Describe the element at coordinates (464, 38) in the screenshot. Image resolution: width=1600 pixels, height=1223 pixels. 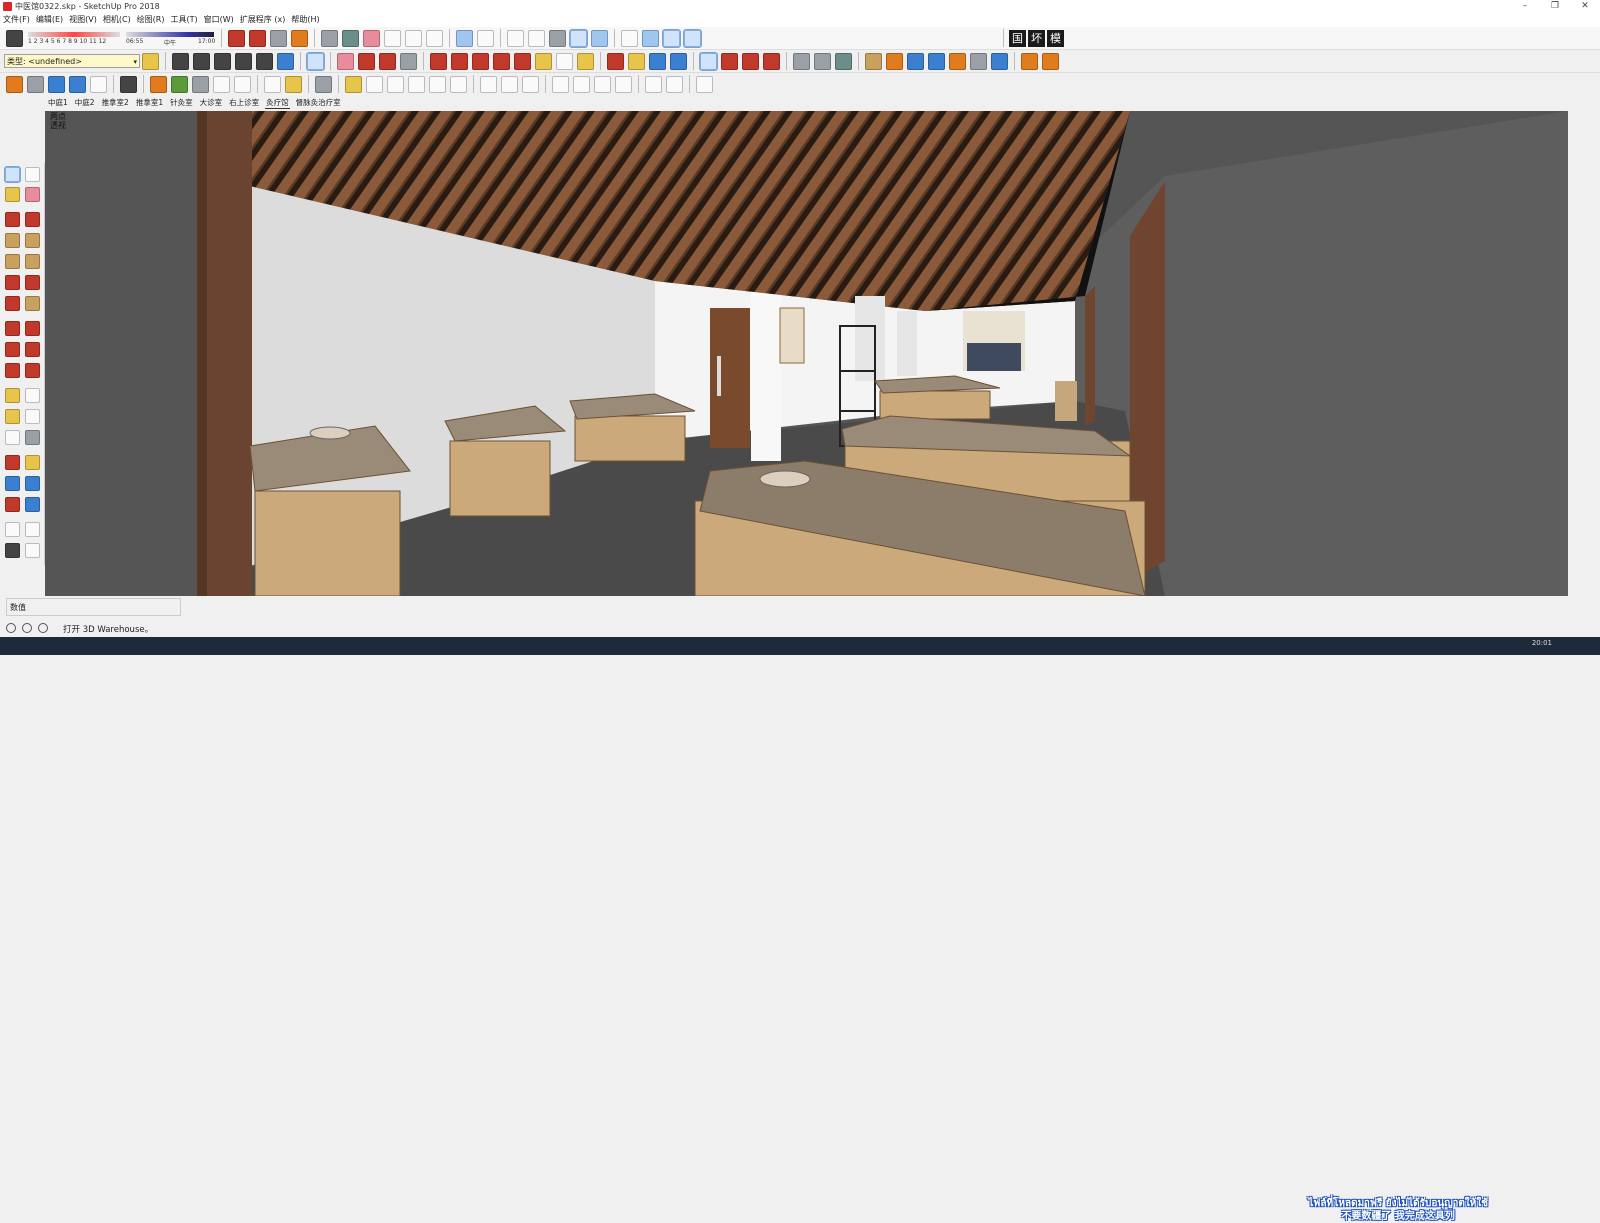
I see `xray-icon` at that location.